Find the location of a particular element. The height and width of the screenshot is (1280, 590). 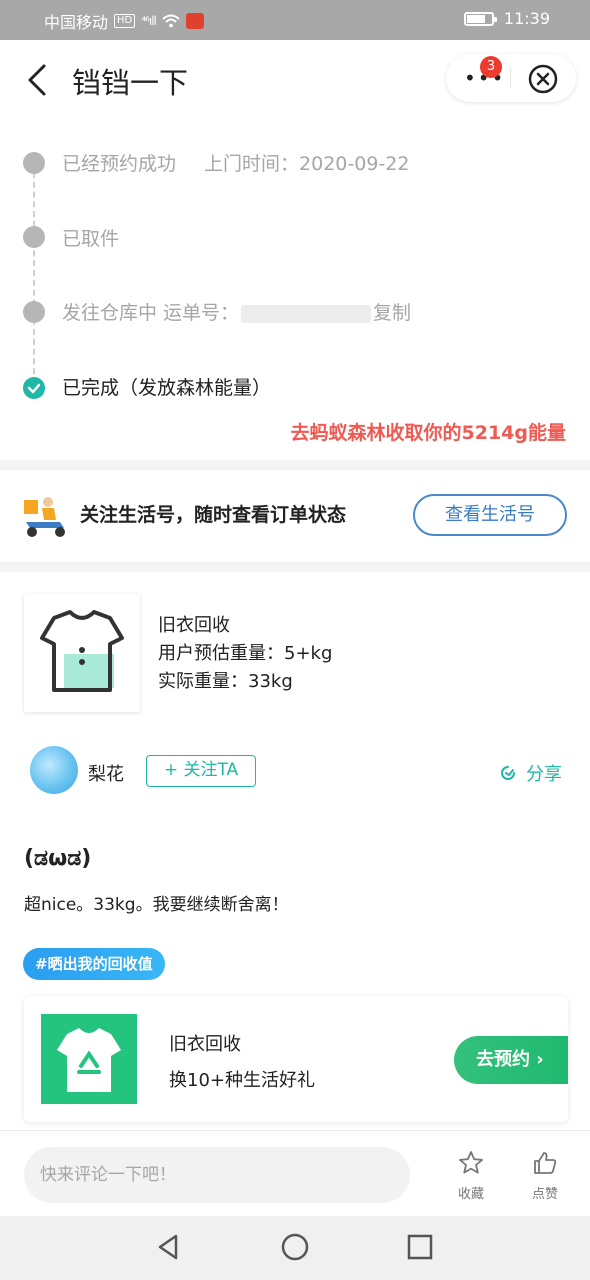

mini-program-capsule: ••• 3 is located at coordinates (511, 78).